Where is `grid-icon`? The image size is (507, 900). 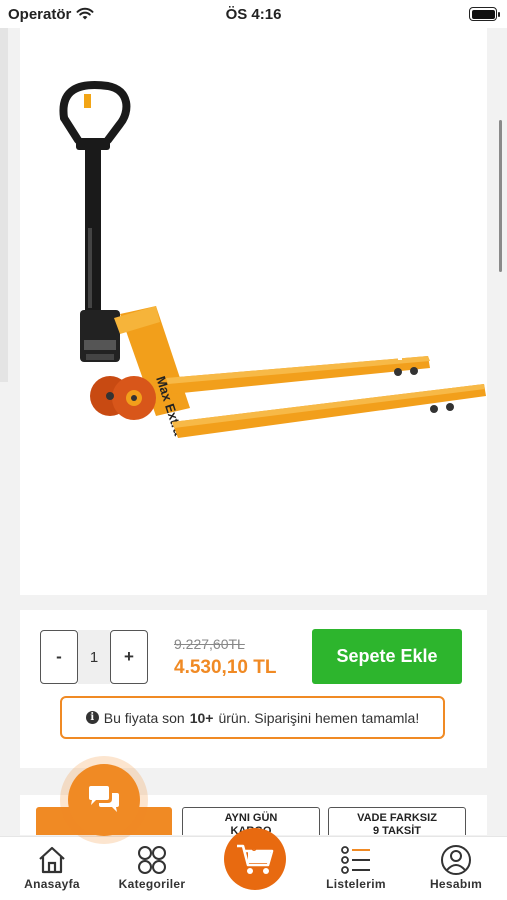
grid-icon is located at coordinates (152, 860).